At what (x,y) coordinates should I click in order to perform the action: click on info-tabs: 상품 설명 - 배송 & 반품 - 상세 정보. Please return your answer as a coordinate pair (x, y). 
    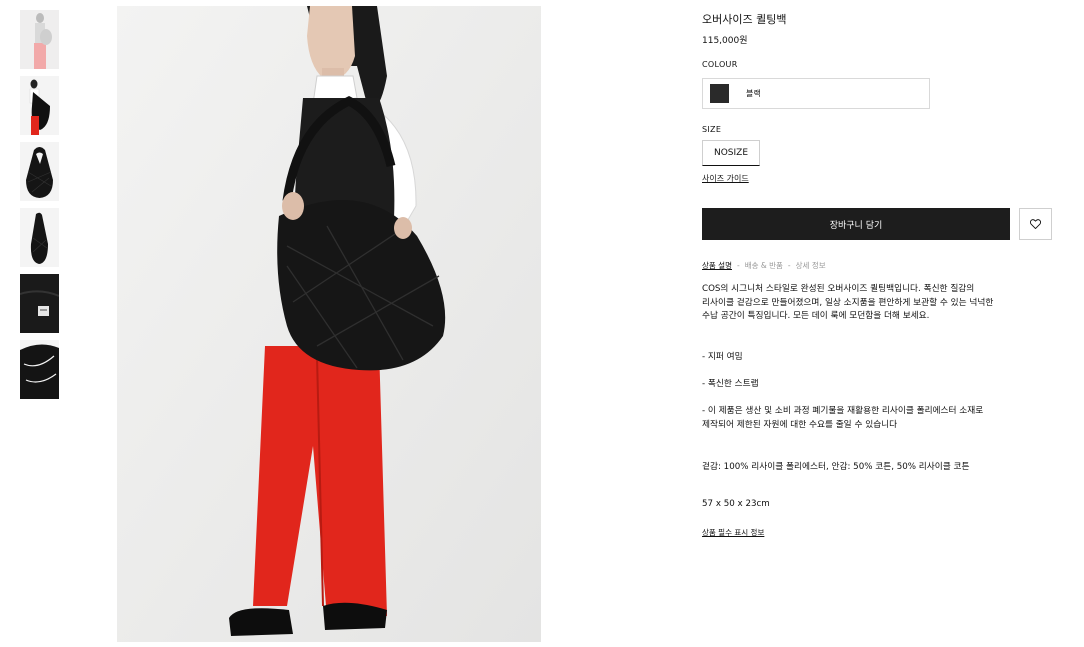
    Looking at the image, I should click on (764, 265).